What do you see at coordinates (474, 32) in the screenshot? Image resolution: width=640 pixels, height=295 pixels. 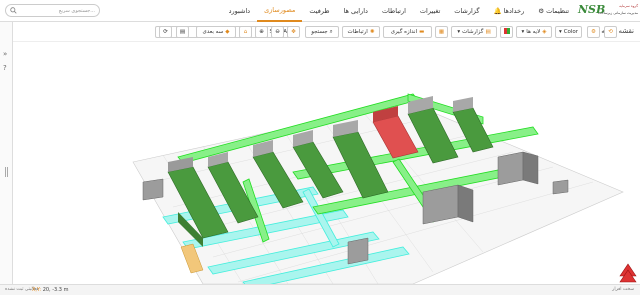 I see `reports-dropdown: ▾ گزارشات ▤` at bounding box center [474, 32].